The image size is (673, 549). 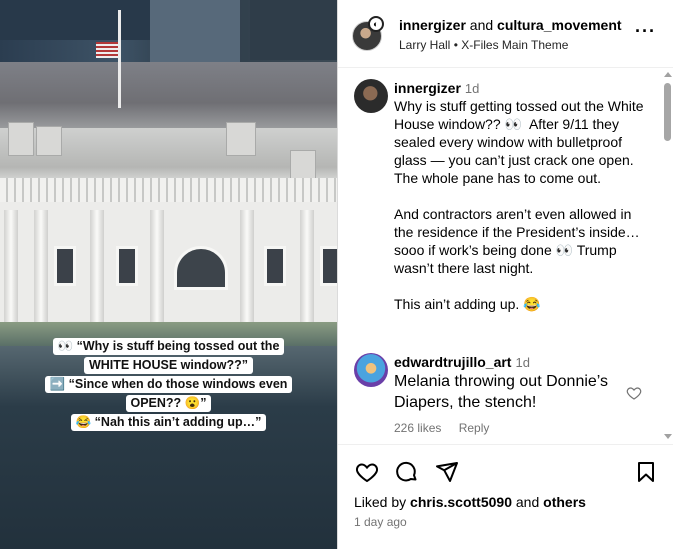 What do you see at coordinates (168, 346) in the screenshot?
I see `caption-line: 👀 “Why is stuff being tossed out the` at bounding box center [168, 346].